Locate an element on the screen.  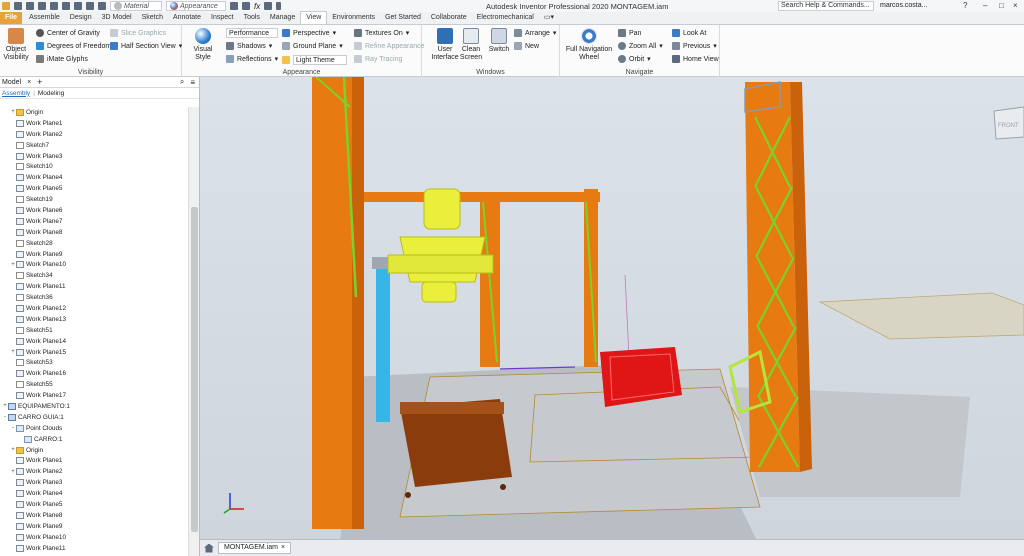
tree-node: Sketch53 is located at coordinates (94, 362).